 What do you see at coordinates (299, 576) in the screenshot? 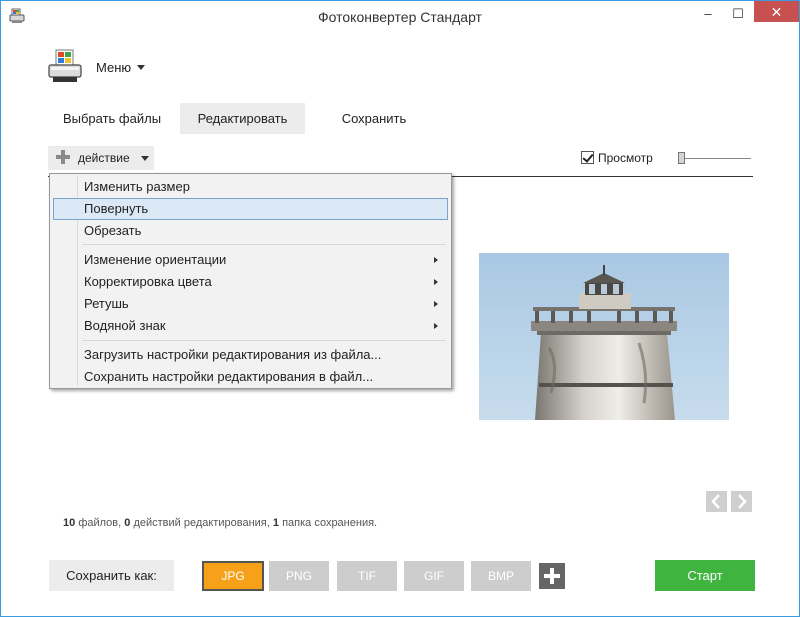
I see `format-png-button: PNG` at bounding box center [299, 576].